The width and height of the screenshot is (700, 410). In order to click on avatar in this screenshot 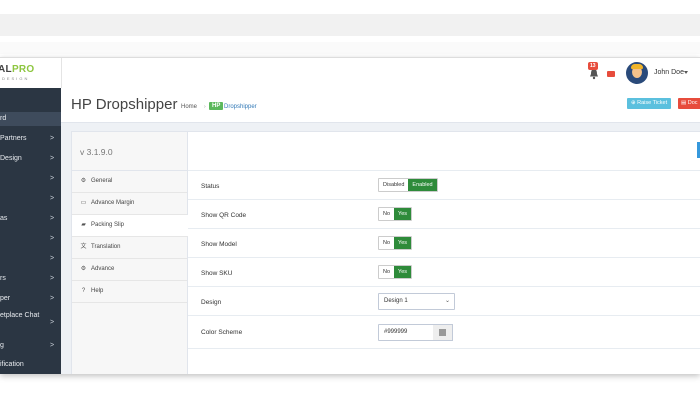, I will do `click(637, 73)`.